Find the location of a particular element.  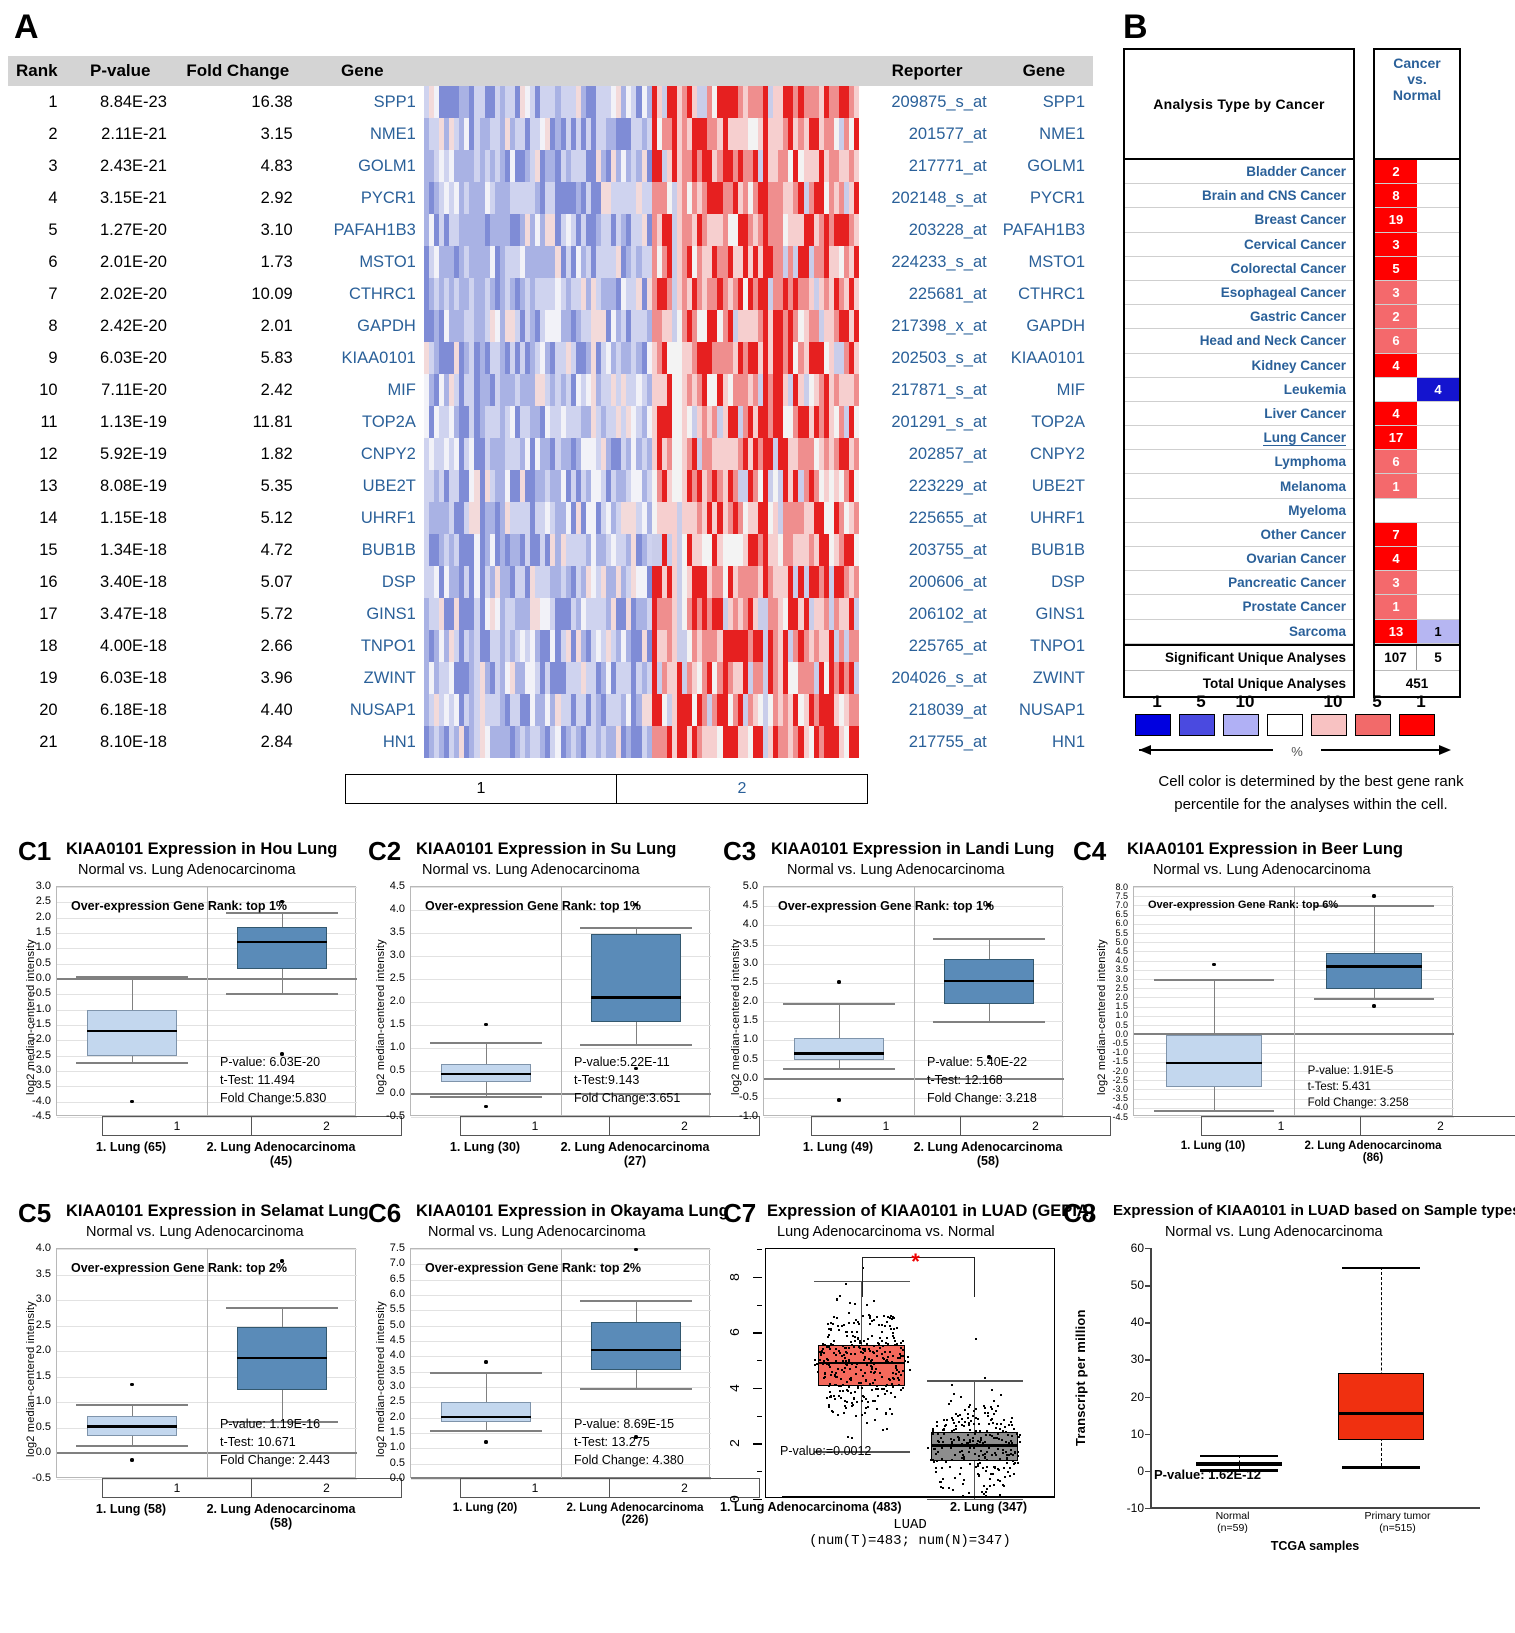

y-tick-label: 0.5 is located at coordinates (397, 1070).